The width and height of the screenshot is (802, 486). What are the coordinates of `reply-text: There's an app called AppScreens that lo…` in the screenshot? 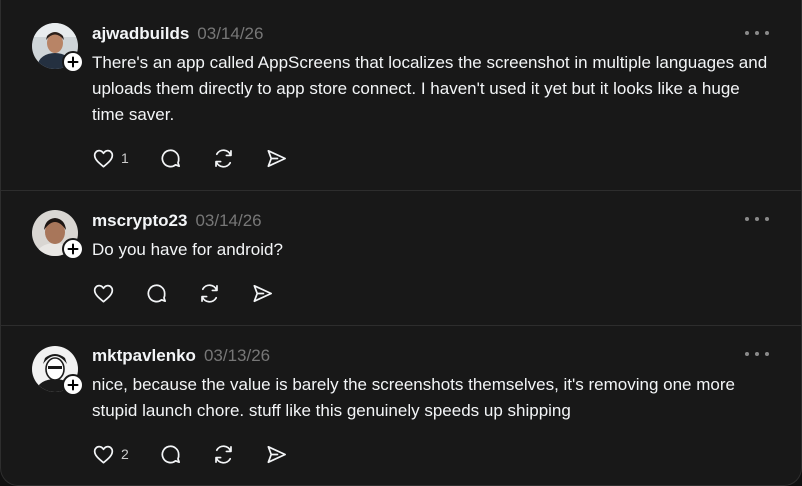 It's located at (430, 88).